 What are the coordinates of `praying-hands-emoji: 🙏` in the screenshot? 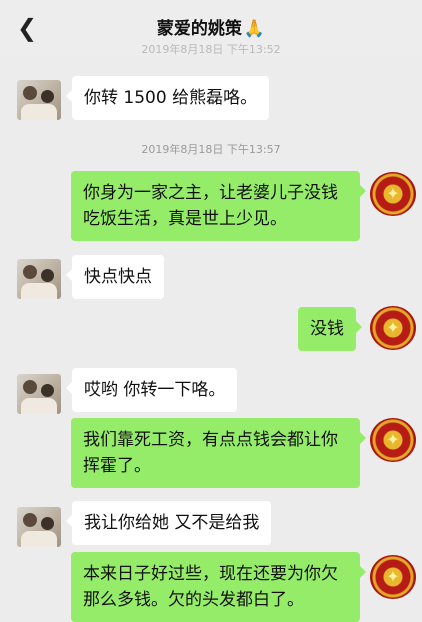 It's located at (254, 29).